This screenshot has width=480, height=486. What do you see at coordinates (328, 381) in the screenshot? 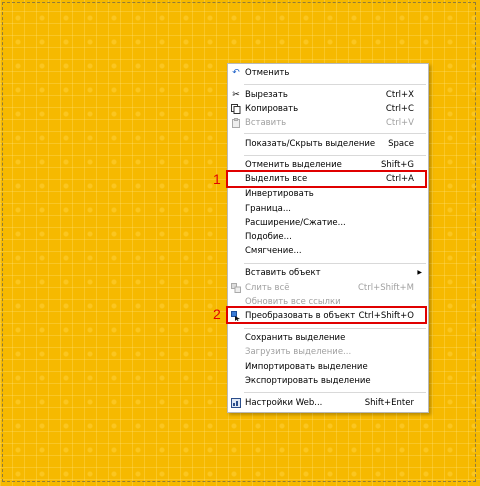
I see `menu-item-export-selection: Экспортировать выделение` at bounding box center [328, 381].